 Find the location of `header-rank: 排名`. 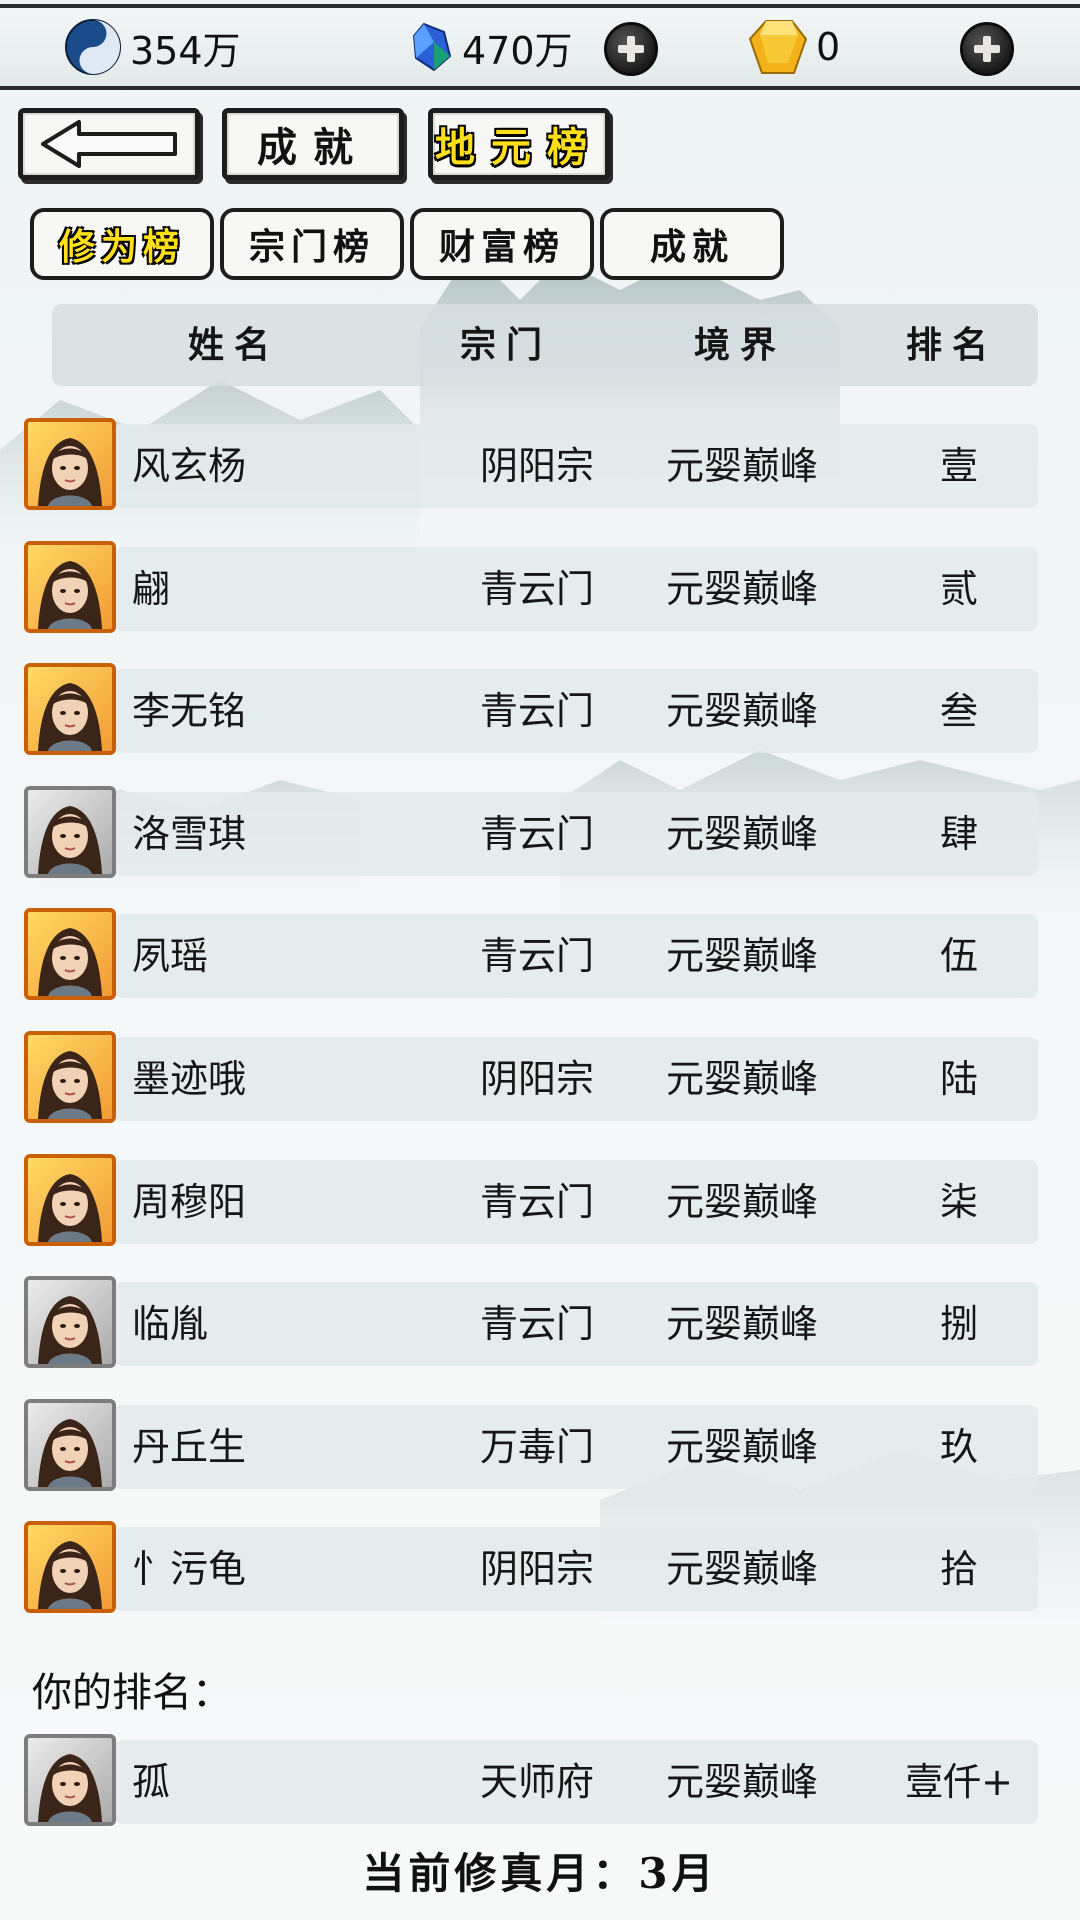

header-rank: 排名 is located at coordinates (952, 345).